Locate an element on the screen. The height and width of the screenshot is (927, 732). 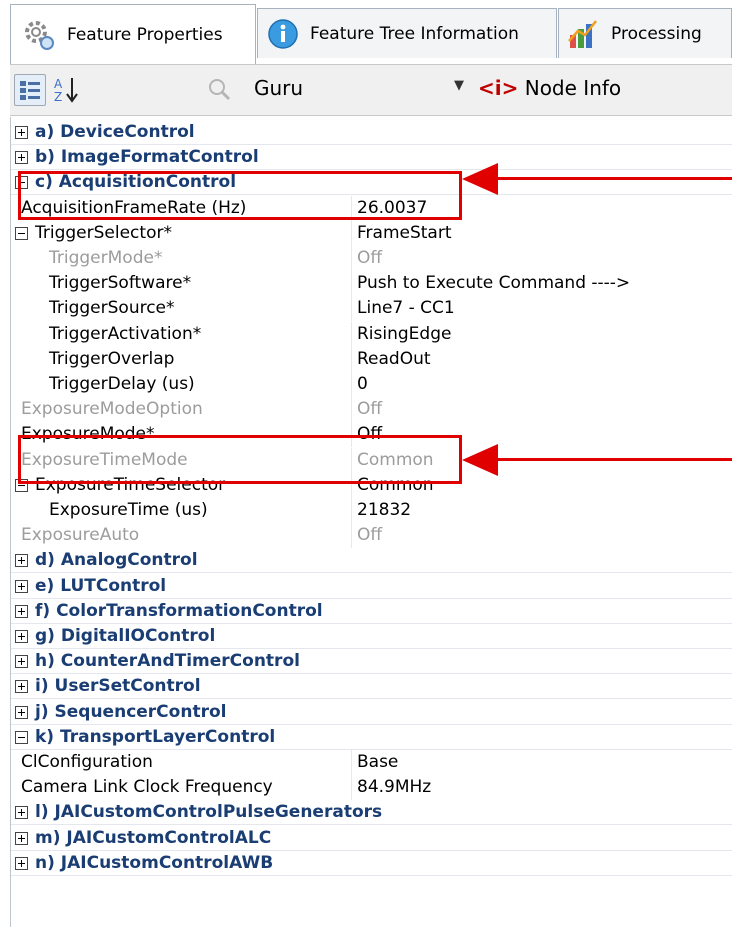
arrow-left-icon is located at coordinates (480, 460).